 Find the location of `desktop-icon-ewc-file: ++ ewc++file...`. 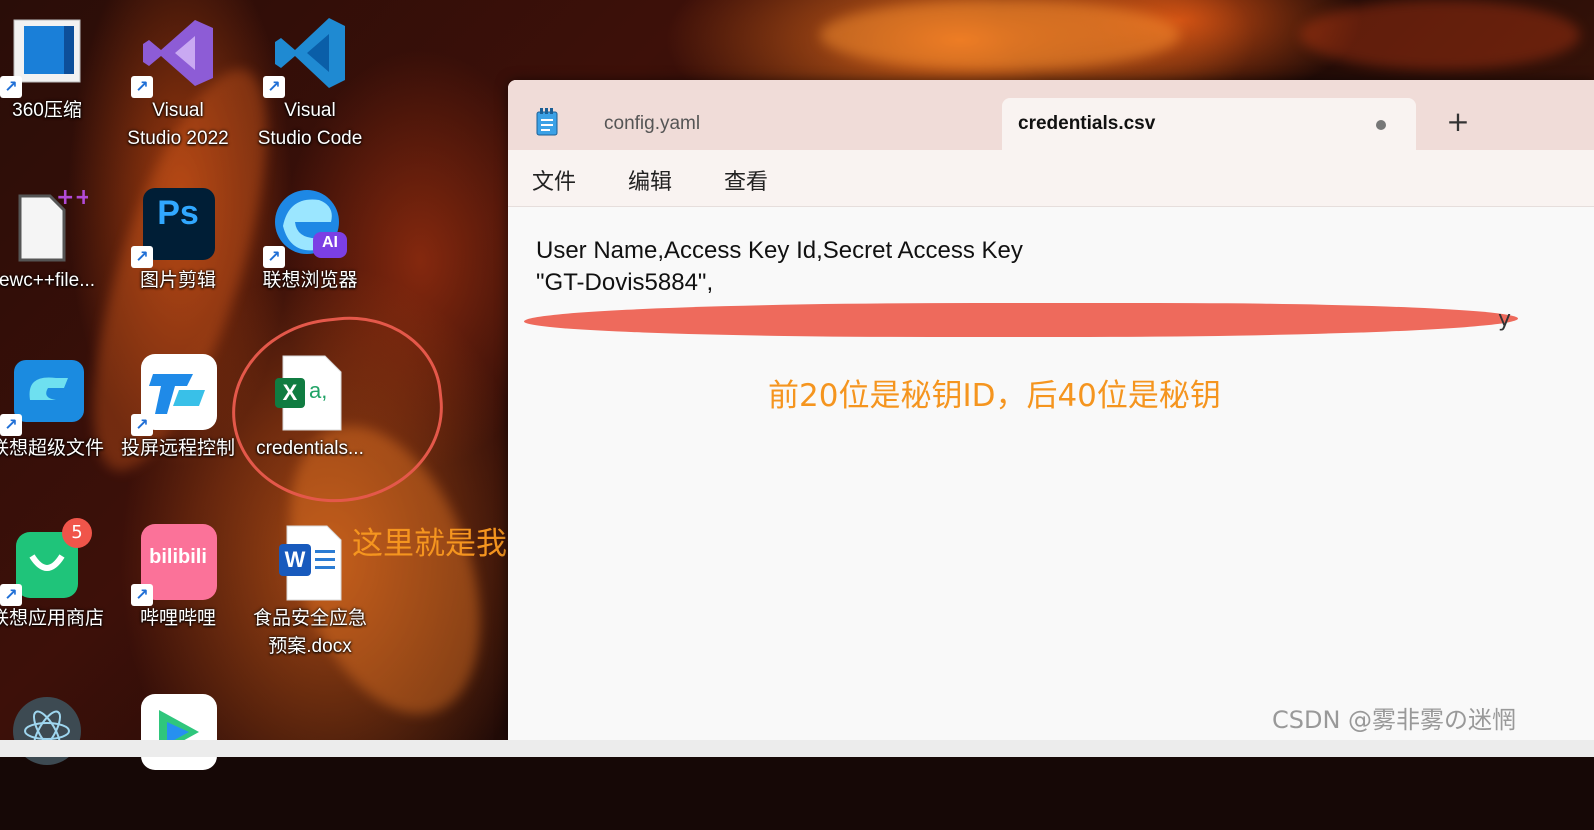

desktop-icon-ewc-file: ++ ewc++file... is located at coordinates (56, 247).